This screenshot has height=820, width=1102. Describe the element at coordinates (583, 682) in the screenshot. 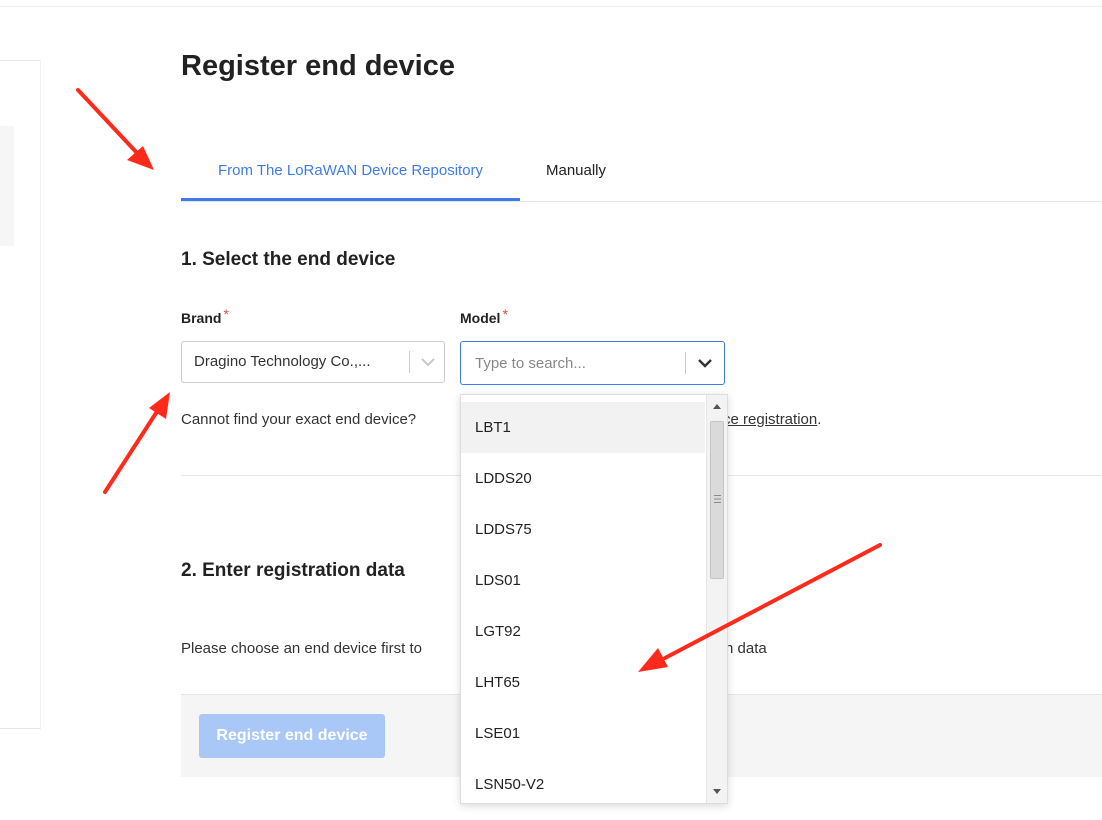

I see `dropdown-option: LHT65` at that location.